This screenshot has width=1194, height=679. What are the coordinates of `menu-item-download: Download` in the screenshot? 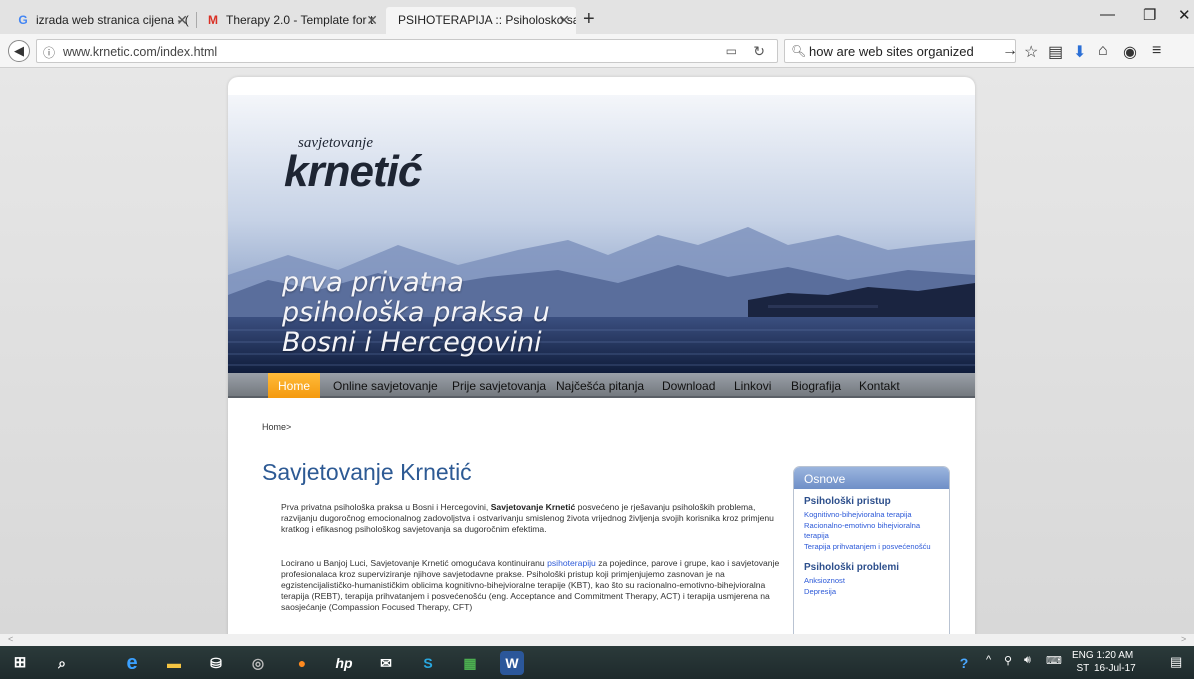 It's located at (688, 385).